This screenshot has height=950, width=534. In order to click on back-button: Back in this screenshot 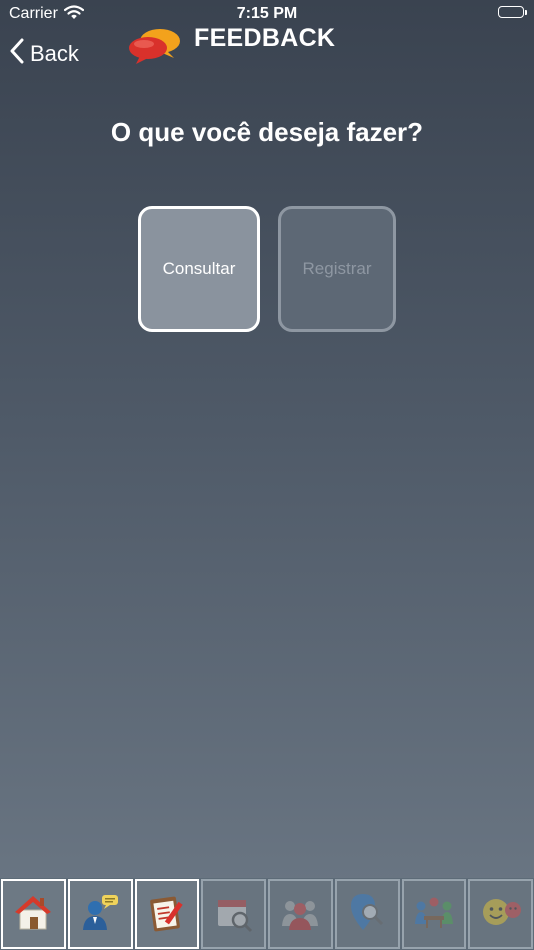, I will do `click(44, 53)`.